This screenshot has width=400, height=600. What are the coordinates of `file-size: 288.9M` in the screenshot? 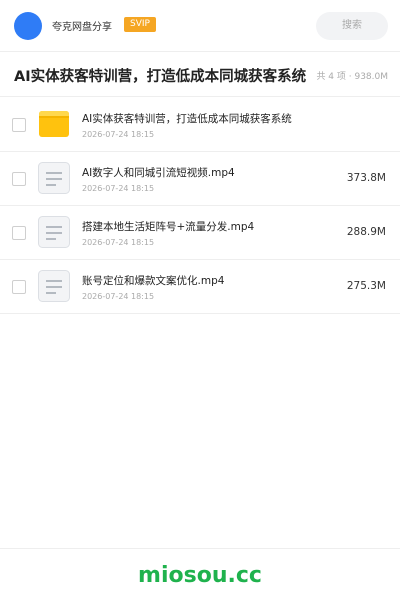 It's located at (366, 232).